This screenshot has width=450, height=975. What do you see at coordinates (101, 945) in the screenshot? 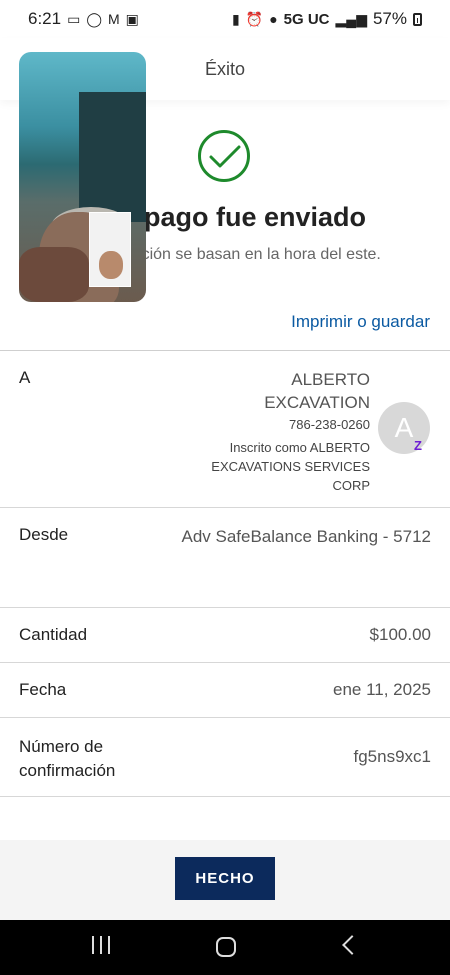
I see `recent-apps-icon` at bounding box center [101, 945].